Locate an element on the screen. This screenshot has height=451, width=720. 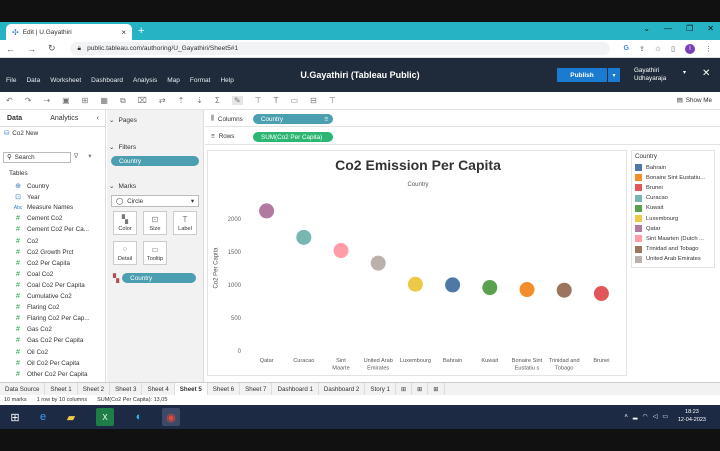
field-search-input: ⚲ Search is located at coordinates (37, 157).